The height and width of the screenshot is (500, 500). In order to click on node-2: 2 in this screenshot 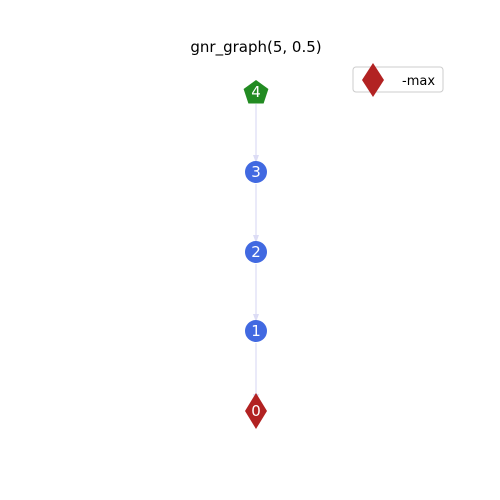, I will do `click(256, 252)`.